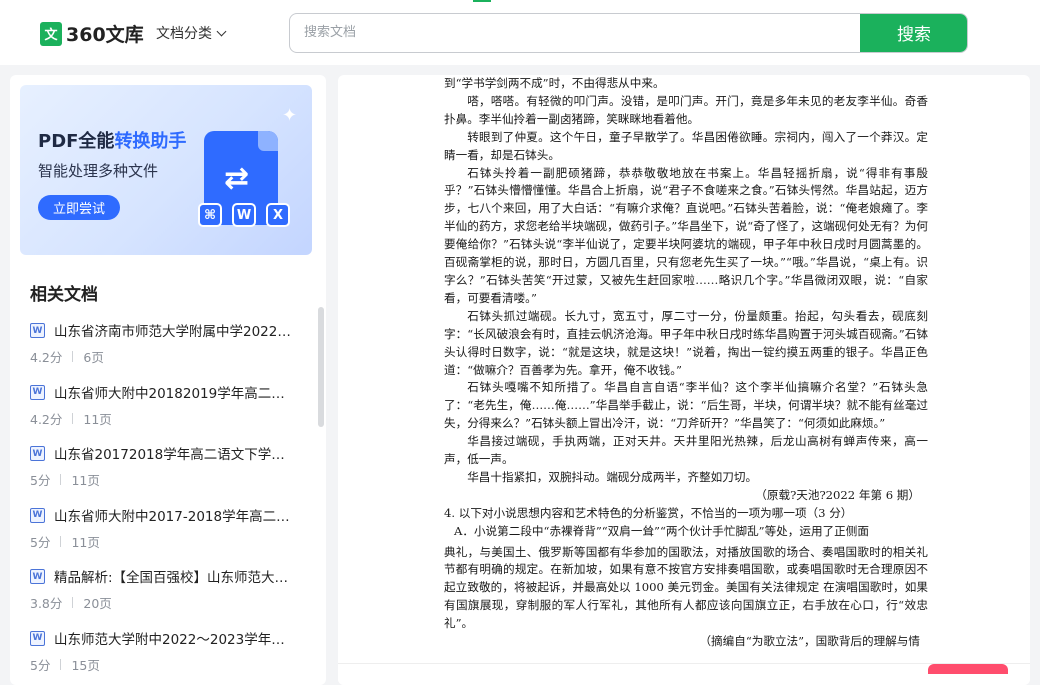 The width and height of the screenshot is (1040, 685). I want to click on category-menu: 文档分类, so click(190, 33).